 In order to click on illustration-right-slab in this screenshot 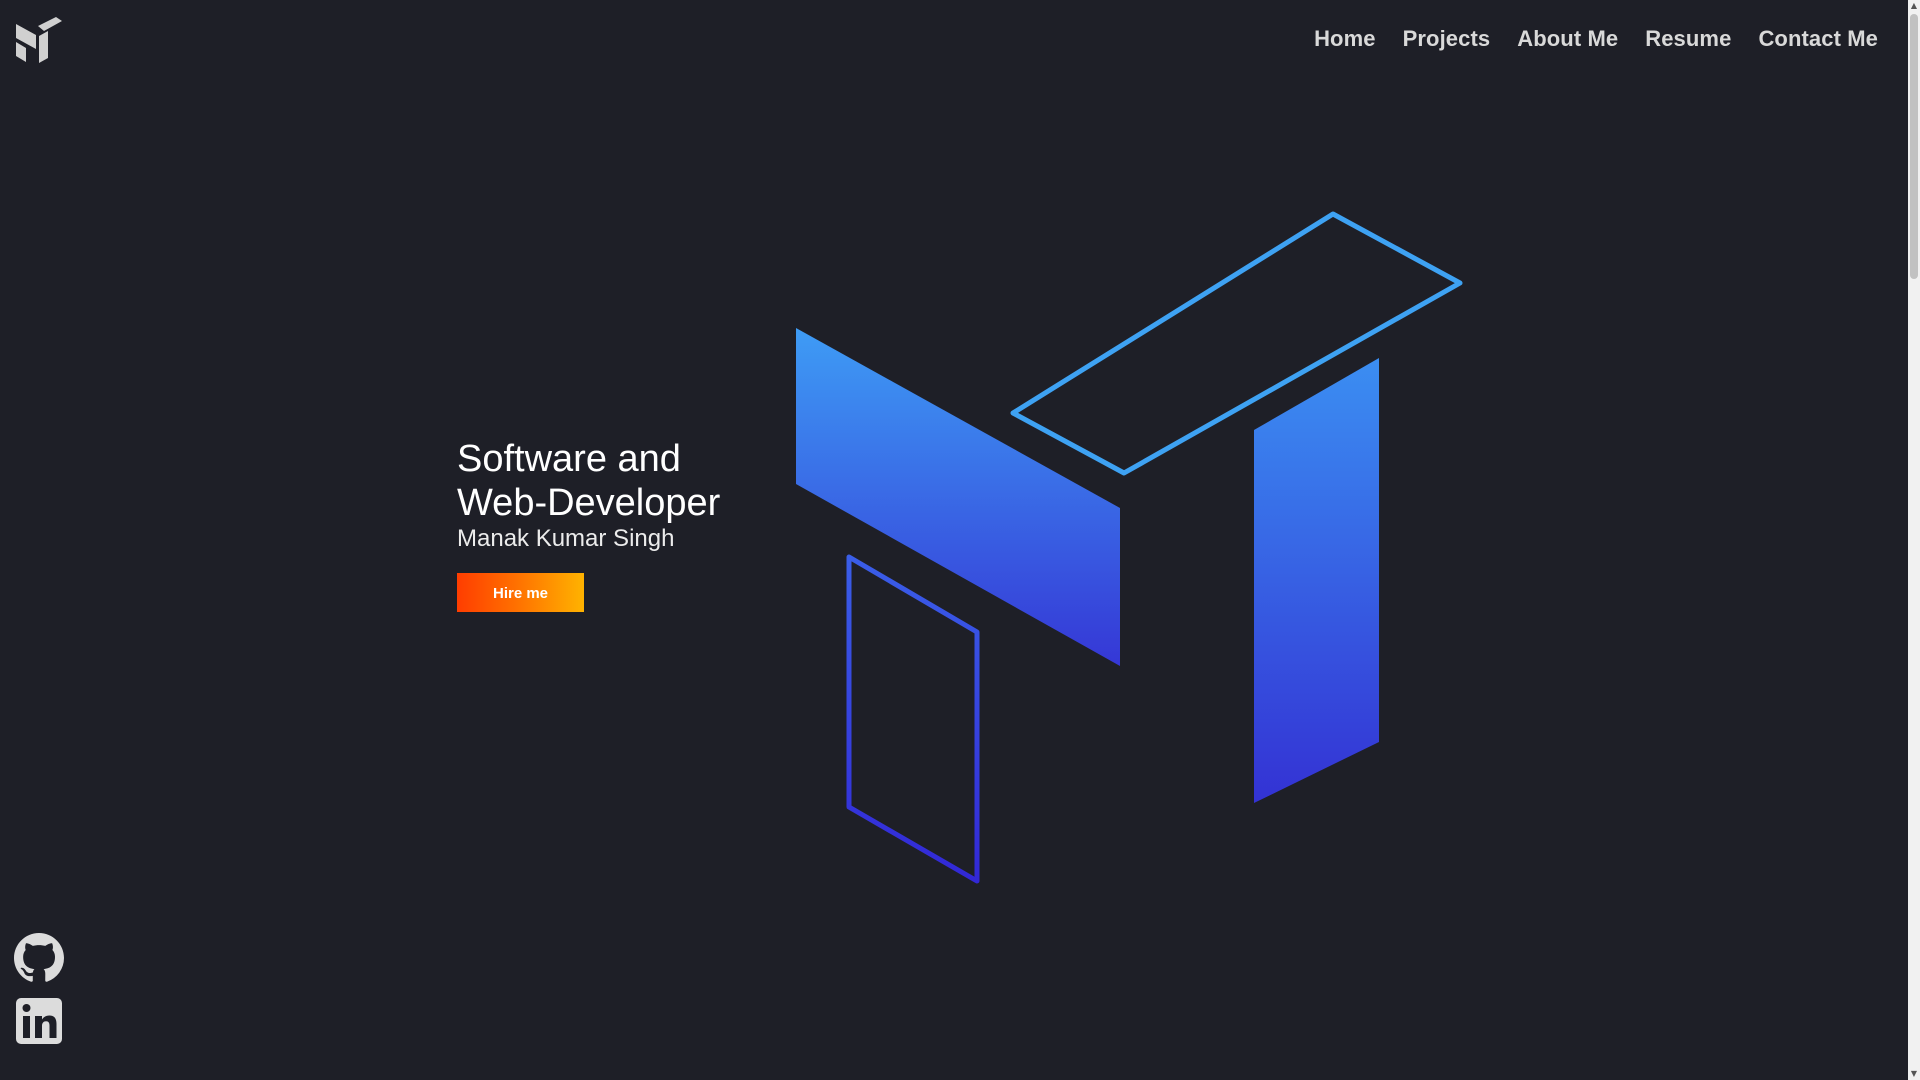, I will do `click(1316, 580)`.